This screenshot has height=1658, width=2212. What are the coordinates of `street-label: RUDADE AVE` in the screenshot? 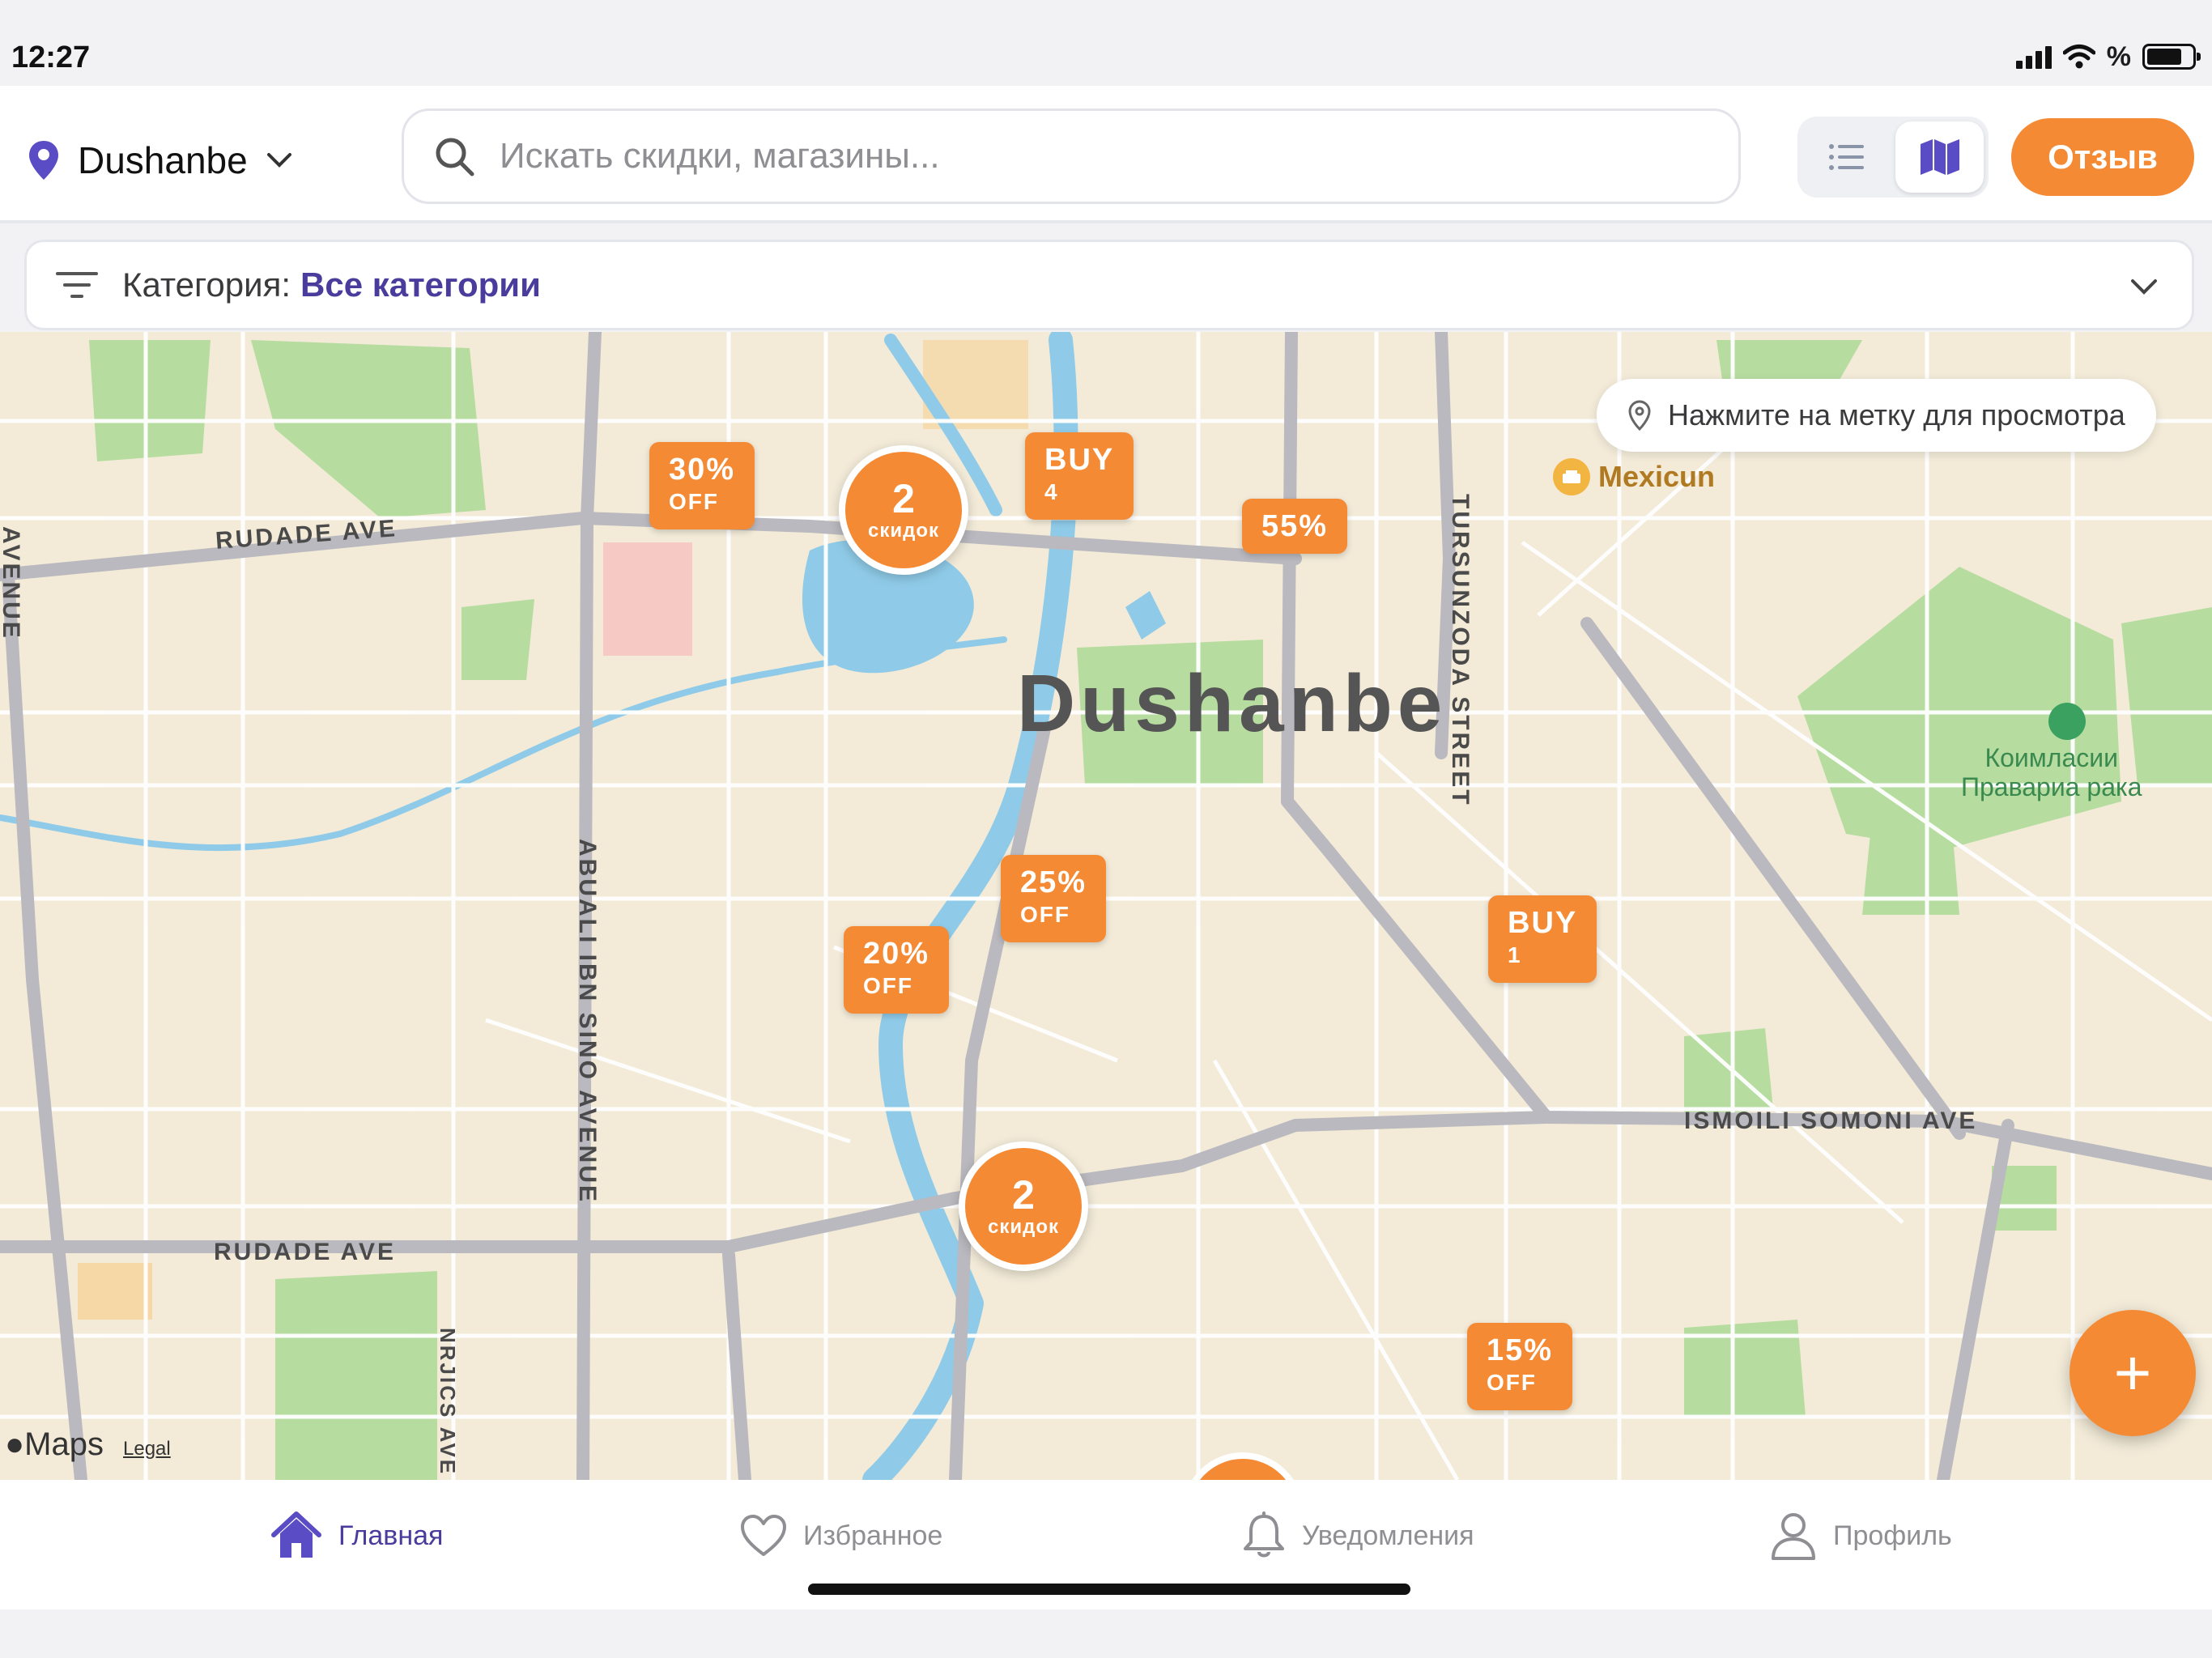 It's located at (305, 1252).